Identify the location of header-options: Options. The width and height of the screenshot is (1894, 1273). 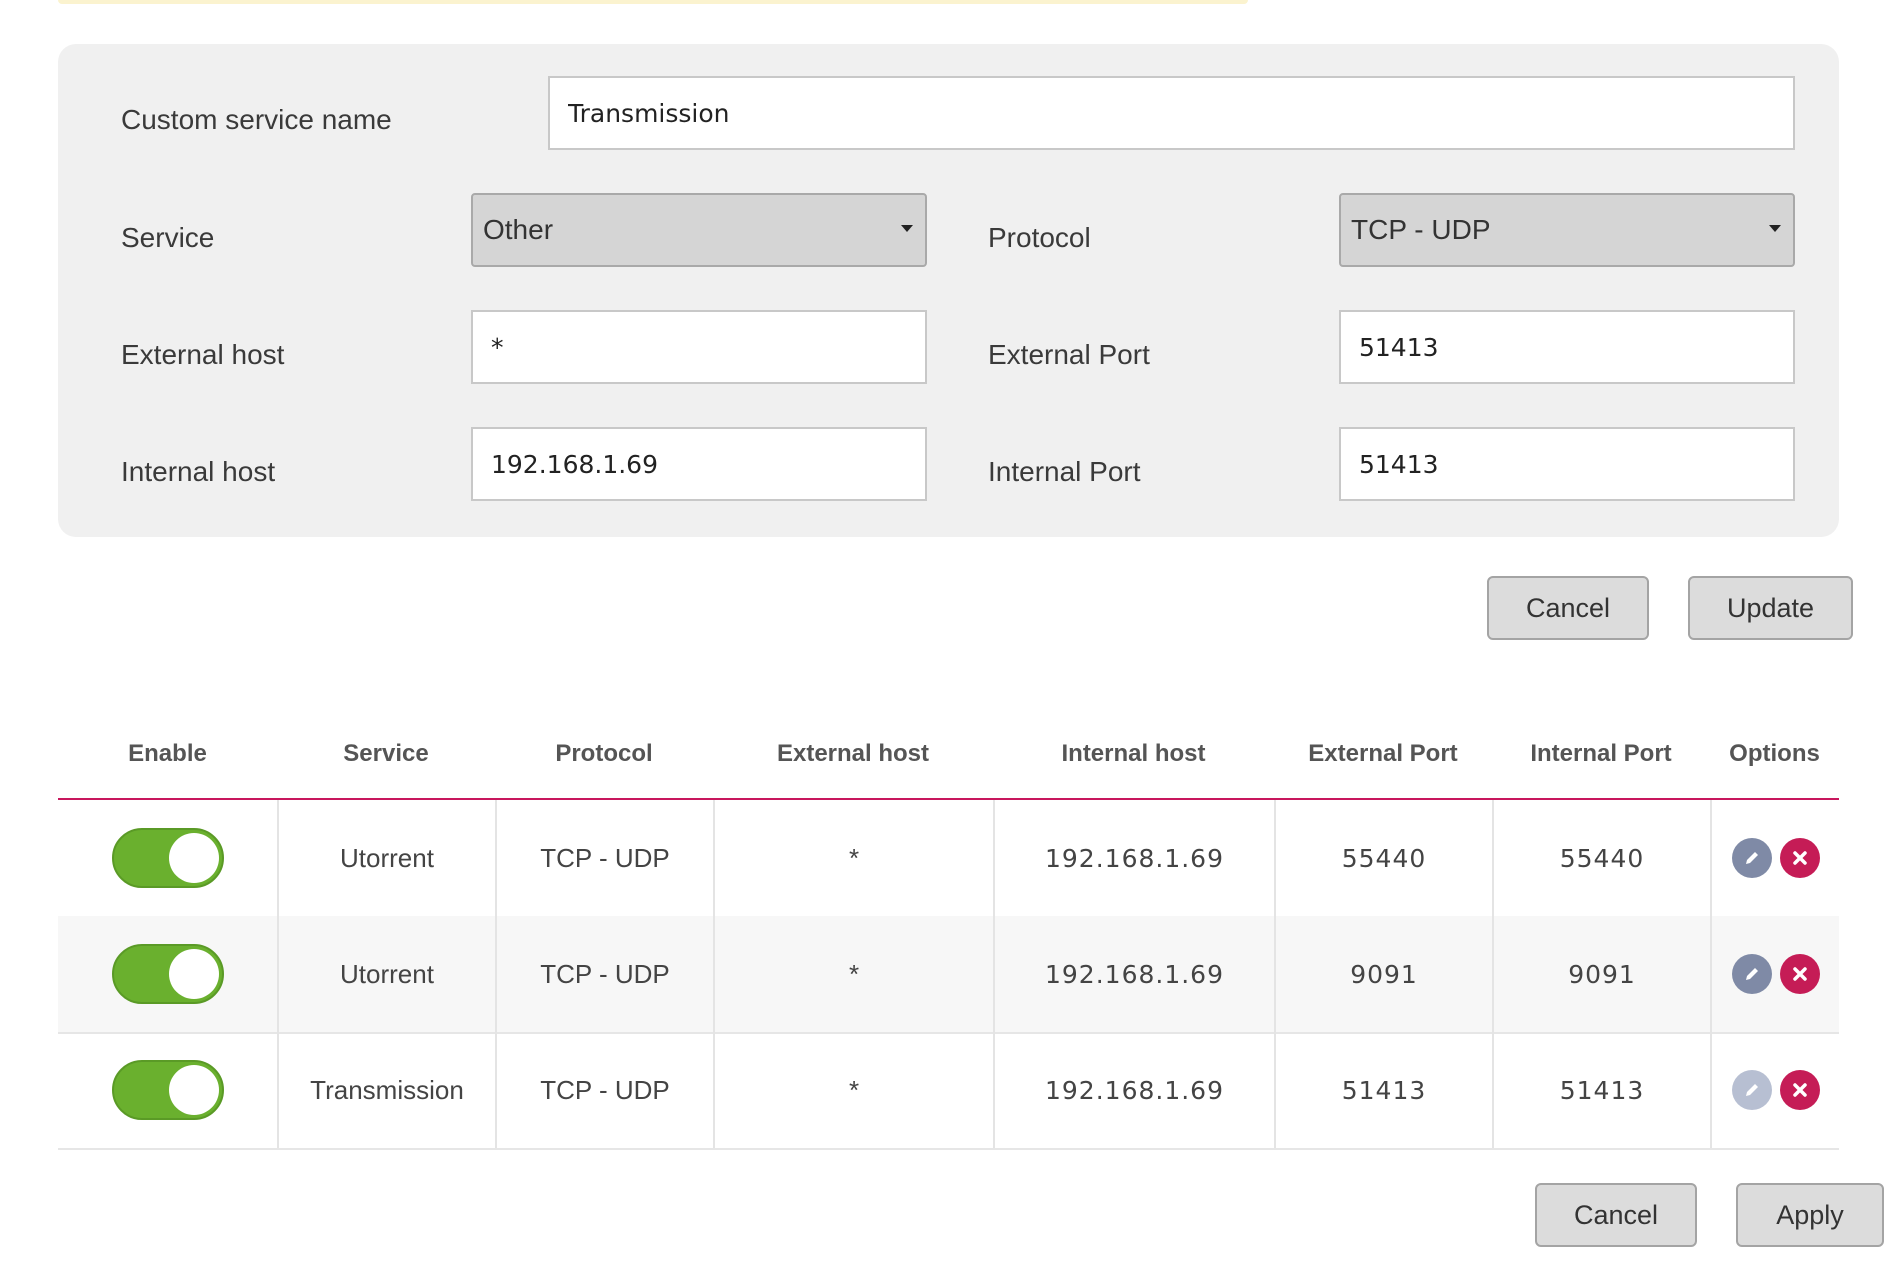
(1774, 753).